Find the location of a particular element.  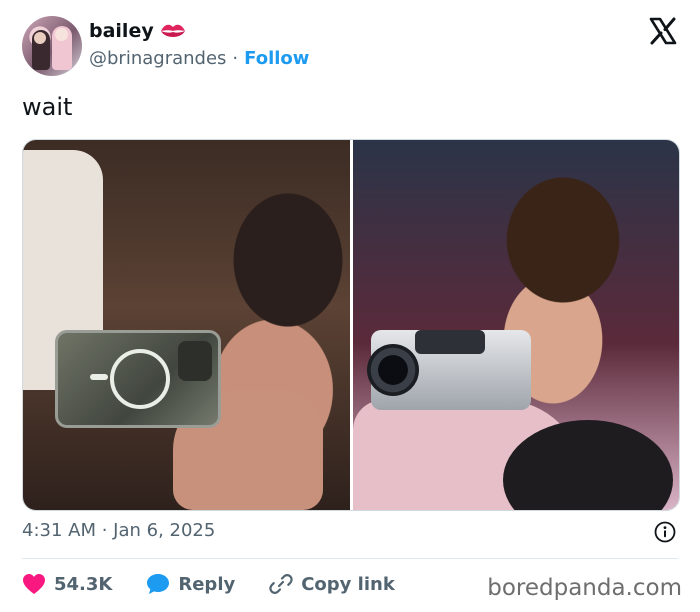

handle-row: @brinagrandes · Follow is located at coordinates (199, 58).